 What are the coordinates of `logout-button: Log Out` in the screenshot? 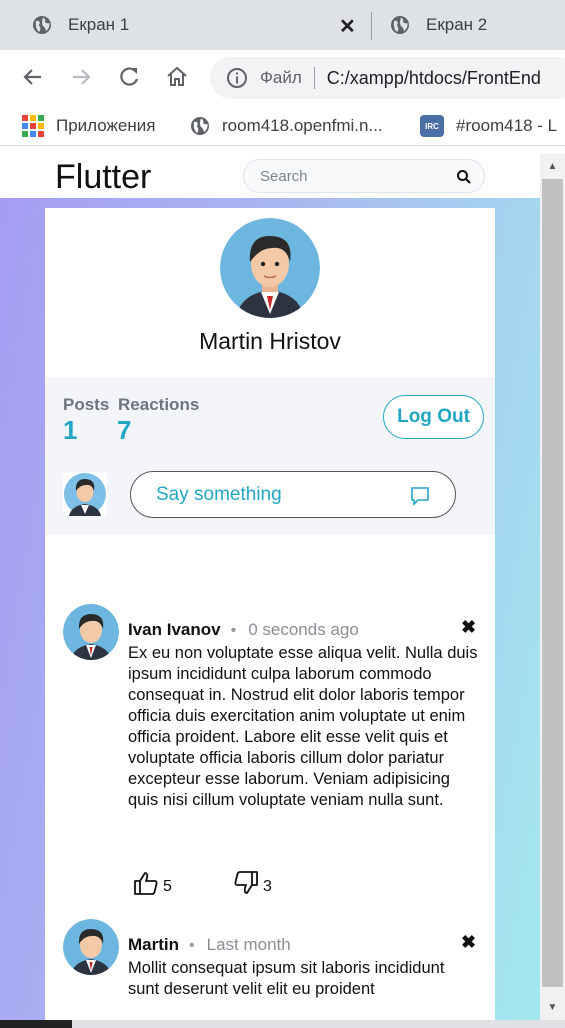 It's located at (433, 417).